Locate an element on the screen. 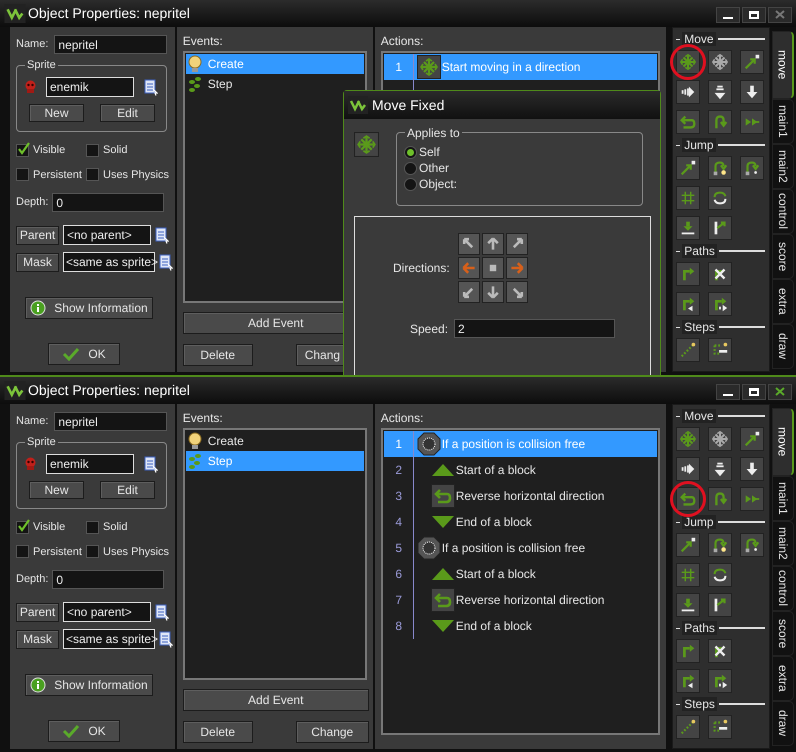 Image resolution: width=796 pixels, height=752 pixels. change-button: Change is located at coordinates (332, 732).